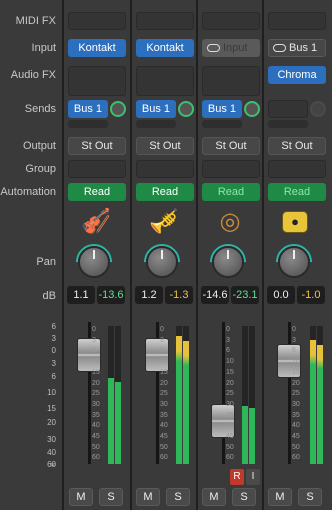  What do you see at coordinates (51, 392) in the screenshot?
I see `scale-mark: 10` at bounding box center [51, 392].